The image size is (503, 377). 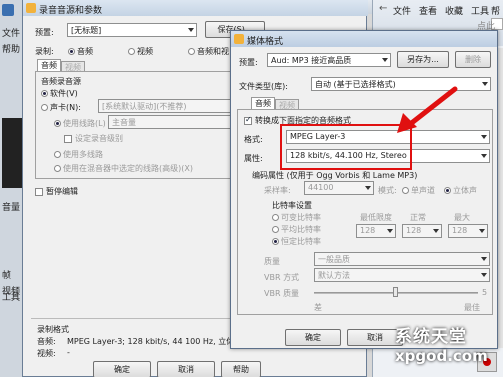 What do you see at coordinates (31, 8) in the screenshot?
I see `dialog-icon` at bounding box center [31, 8].